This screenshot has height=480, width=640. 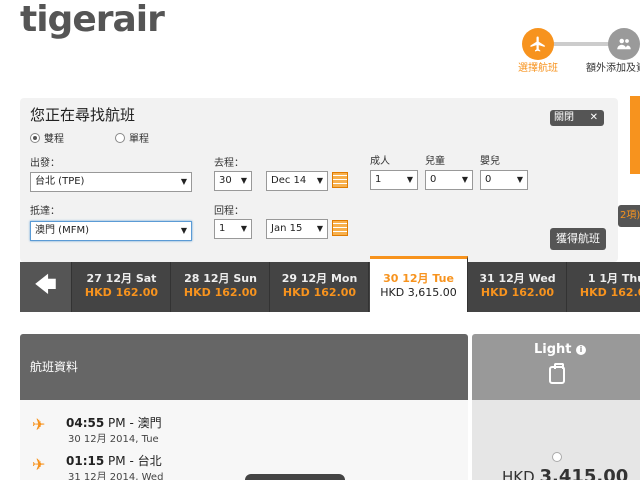 I want to click on light-fare-title: Light i, so click(x=560, y=349).